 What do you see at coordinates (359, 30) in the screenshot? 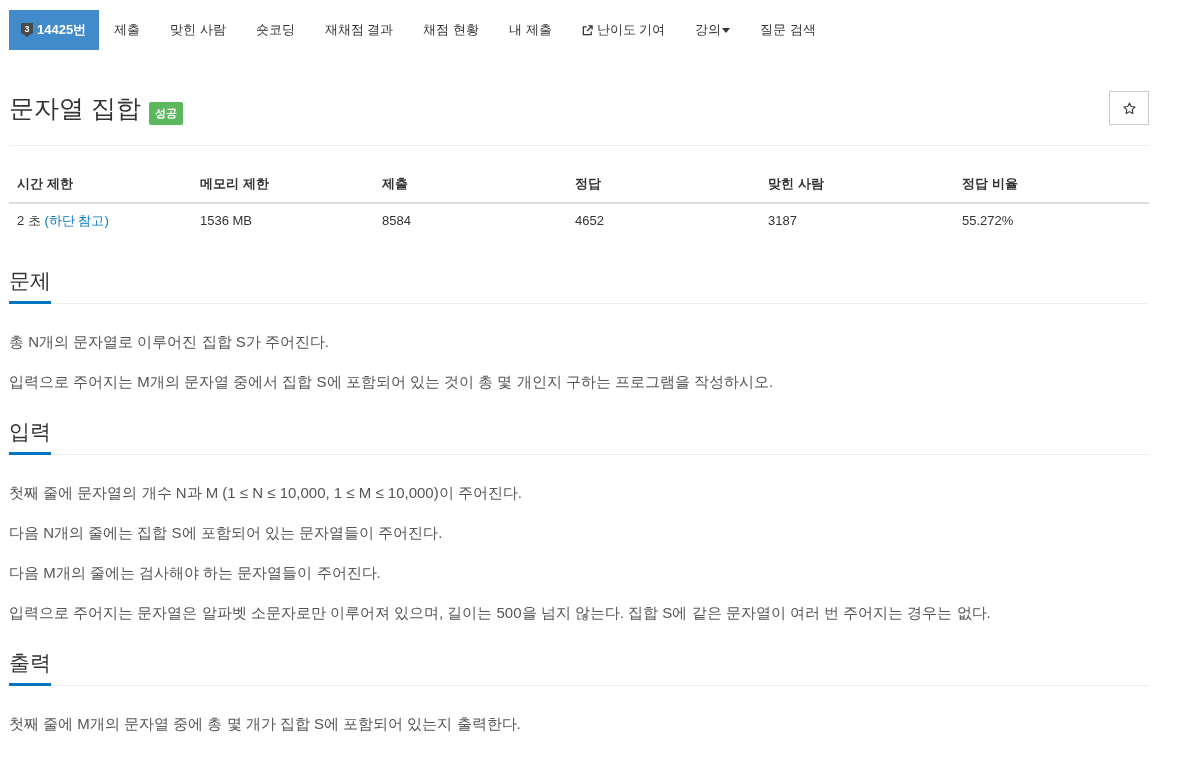
I see `nav-tab: 재채점 결과` at bounding box center [359, 30].